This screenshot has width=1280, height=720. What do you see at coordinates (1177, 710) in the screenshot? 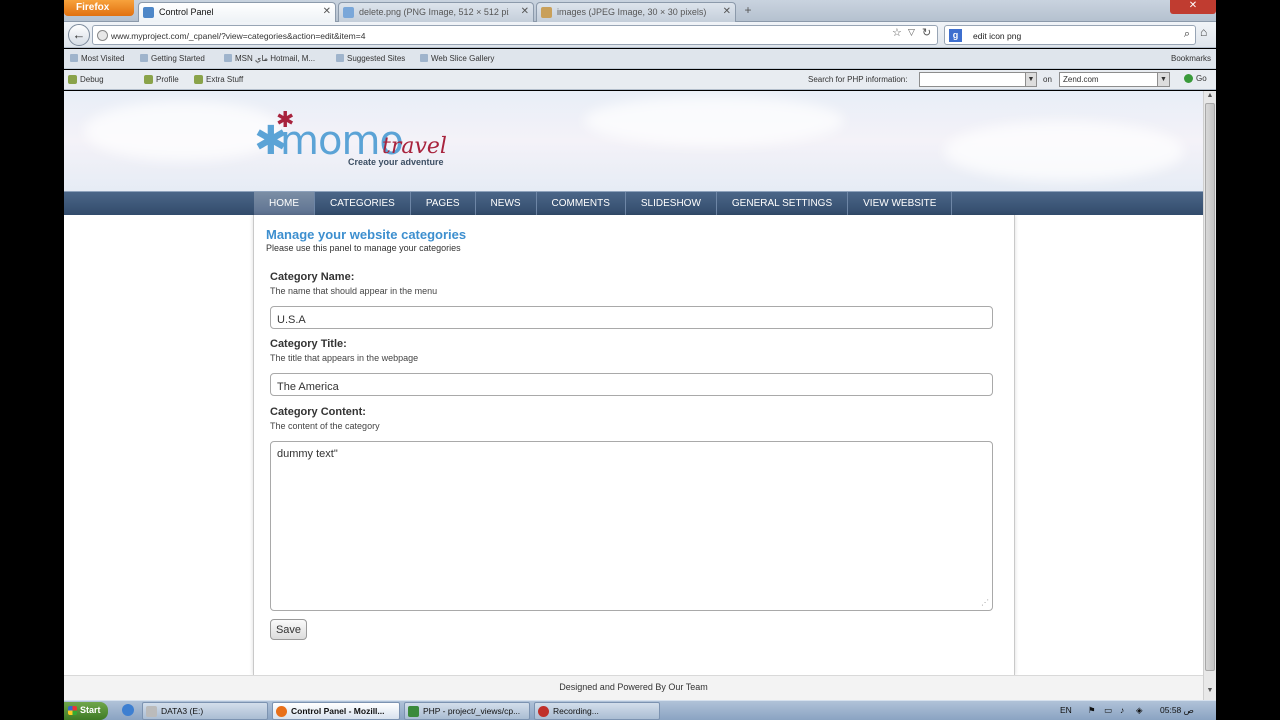
I see `clock: 05:58 ص` at bounding box center [1177, 710].